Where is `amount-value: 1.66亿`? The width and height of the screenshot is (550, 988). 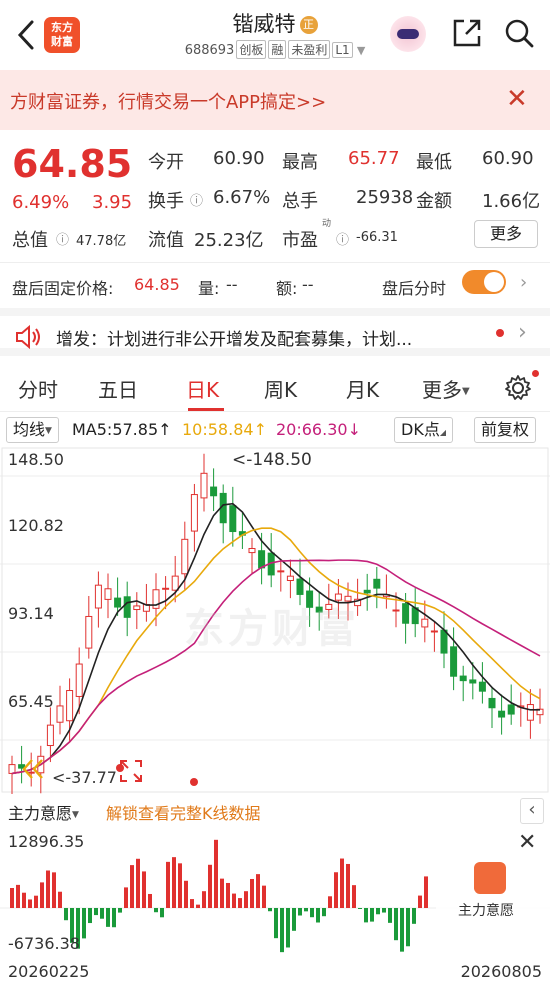
amount-value: 1.66亿 is located at coordinates (511, 201).